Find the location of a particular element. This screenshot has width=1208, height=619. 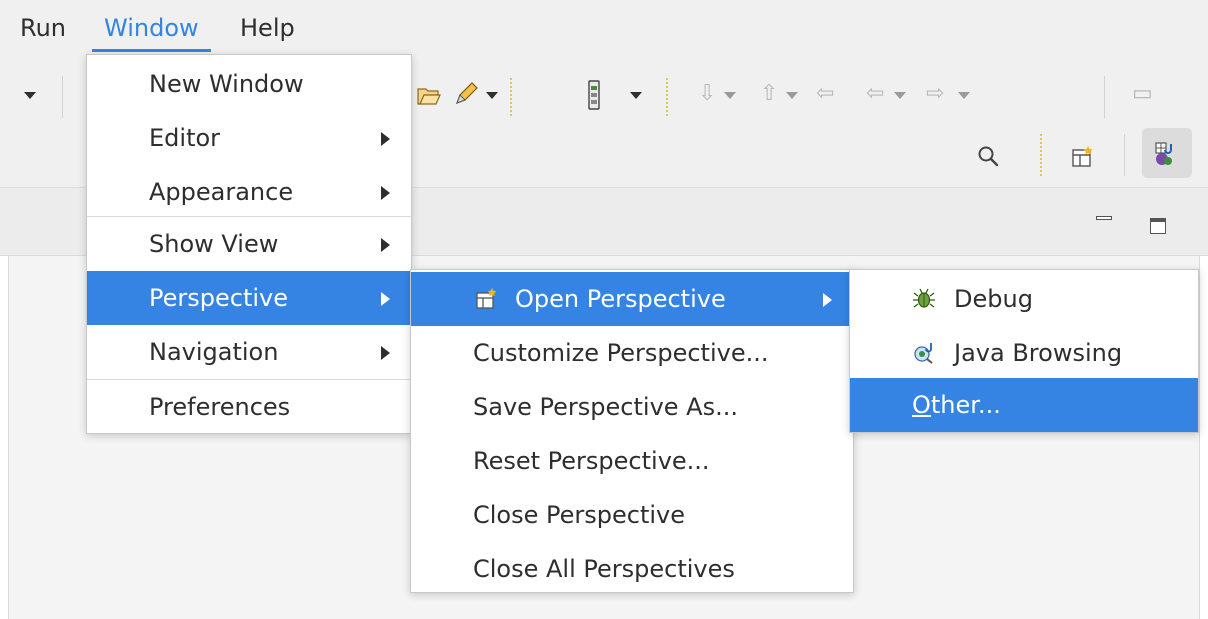

forward-icon: ⇨ is located at coordinates (935, 94).